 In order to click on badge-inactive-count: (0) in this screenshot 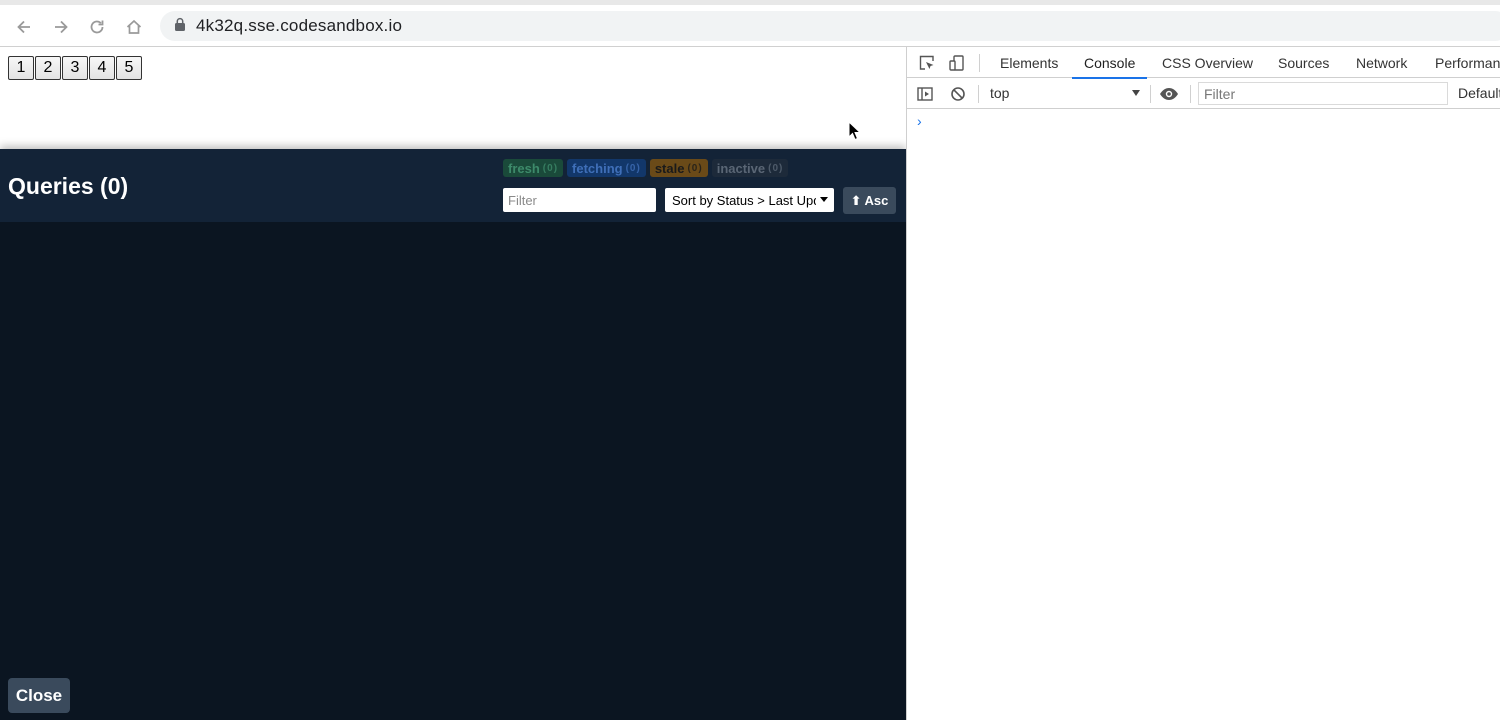, I will do `click(776, 168)`.